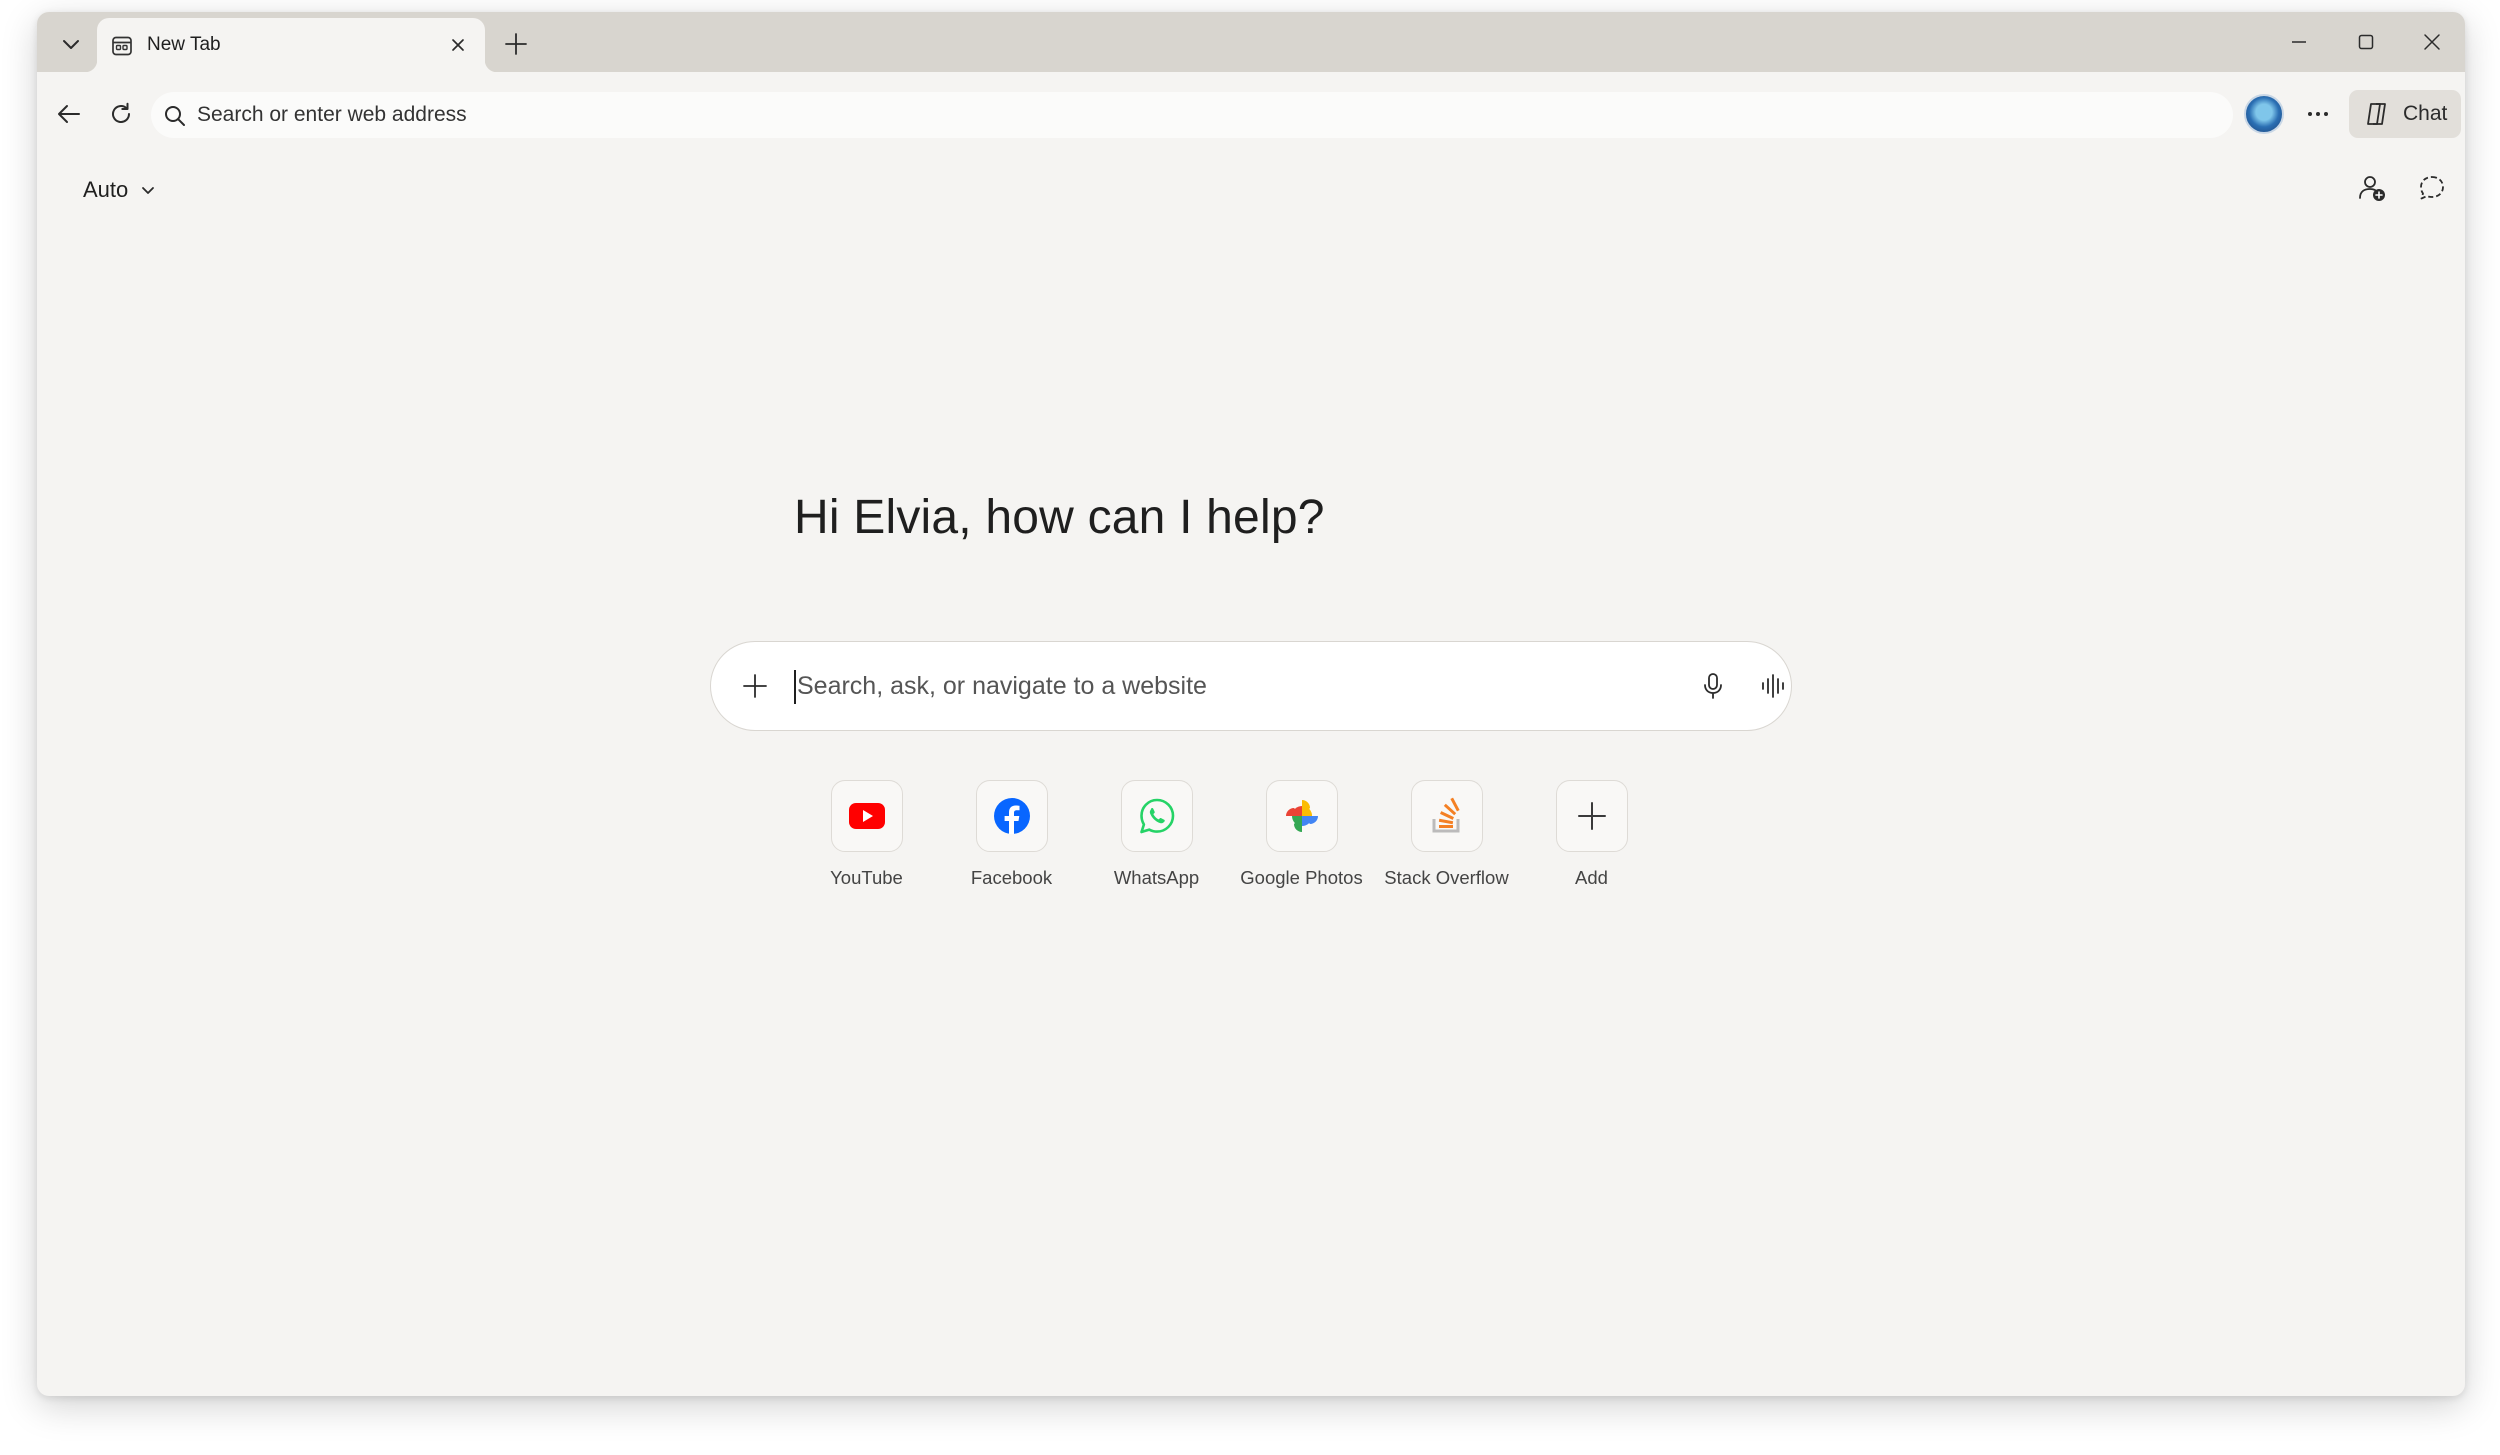 The height and width of the screenshot is (1455, 2500). Describe the element at coordinates (795, 687) in the screenshot. I see `text-cursor` at that location.